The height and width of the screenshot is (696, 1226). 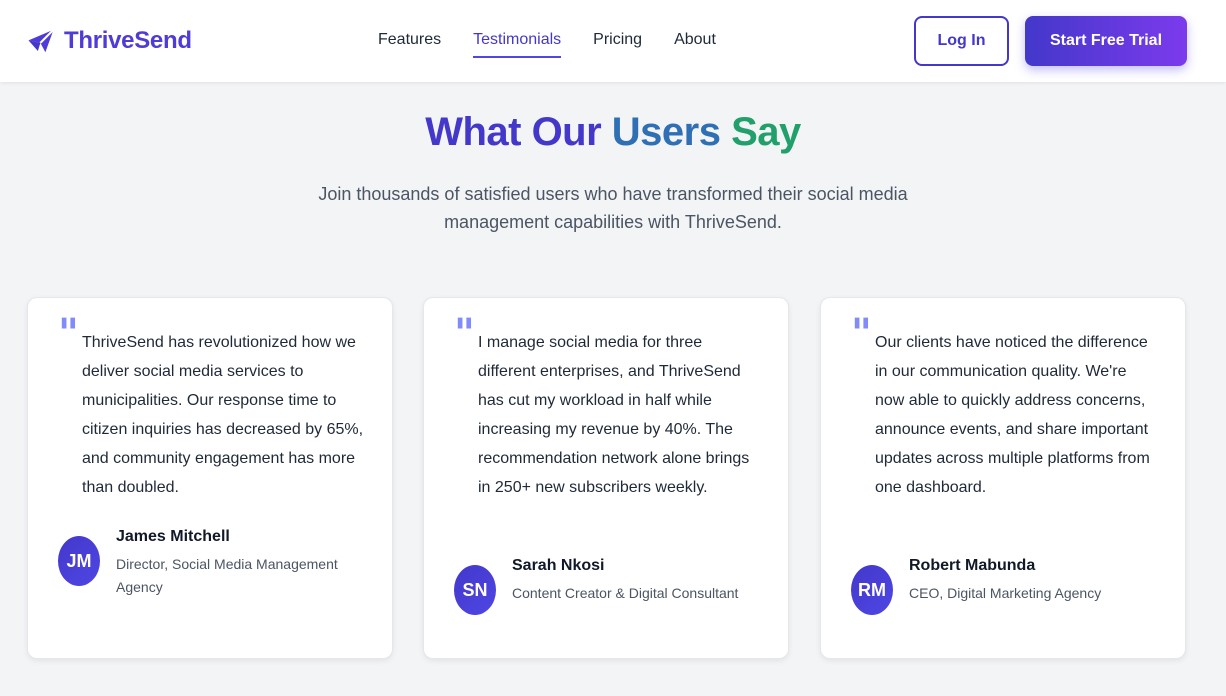 I want to click on author-name: Sarah Nkosi, so click(x=558, y=565).